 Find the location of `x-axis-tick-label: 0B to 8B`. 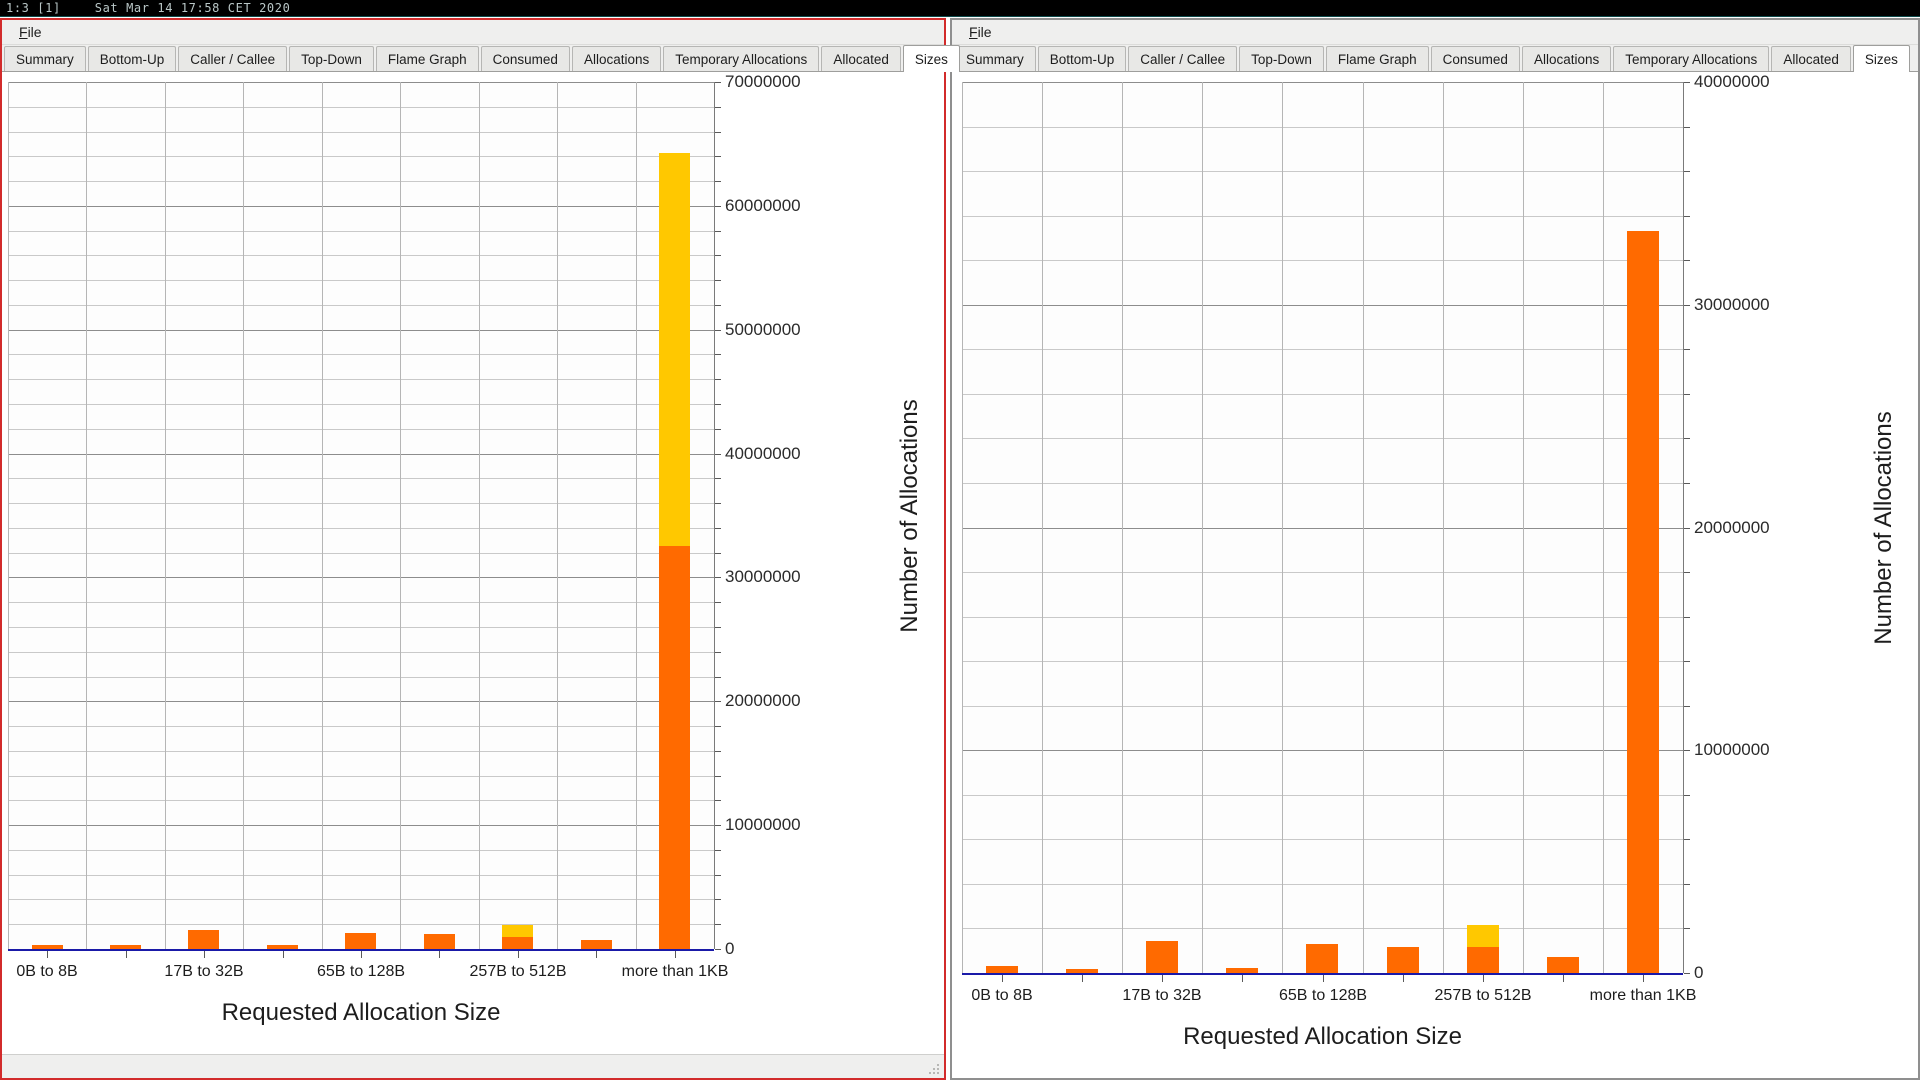

x-axis-tick-label: 0B to 8B is located at coordinates (1002, 995).